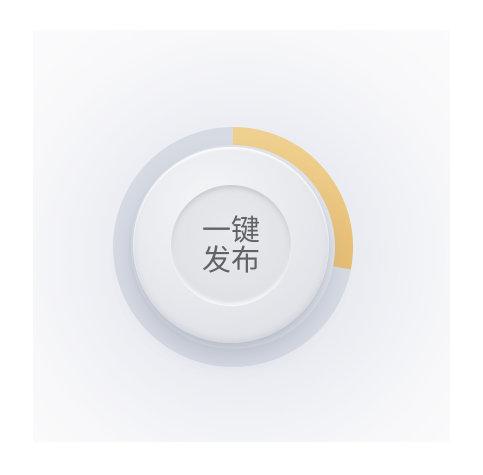 The image size is (483, 475). I want to click on publish-label-line2: 发布, so click(230, 260).